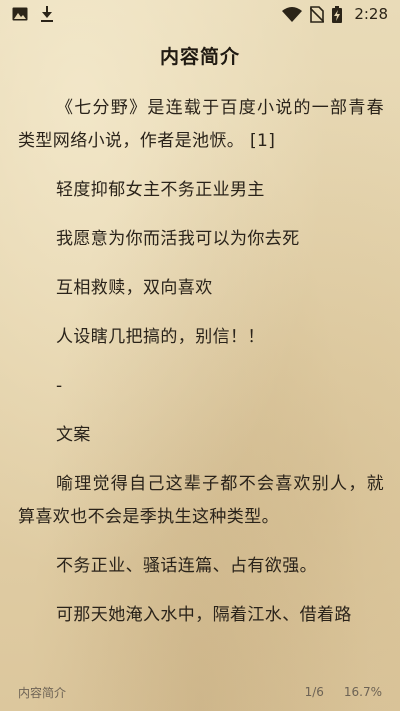 Image resolution: width=400 pixels, height=711 pixels. What do you see at coordinates (200, 692) in the screenshot?
I see `reader-footer: 内容简介 1/6 16.7%` at bounding box center [200, 692].